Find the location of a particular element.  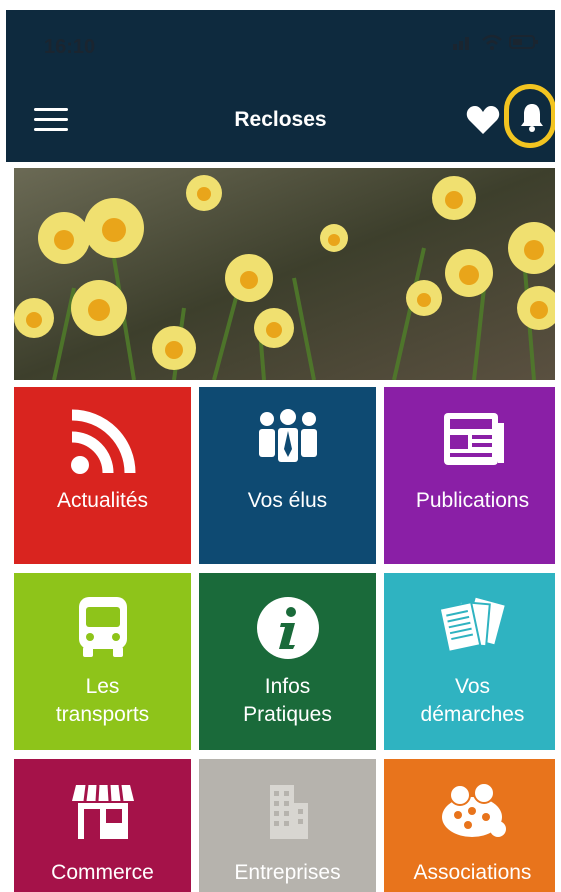

signal-icon is located at coordinates (461, 43).